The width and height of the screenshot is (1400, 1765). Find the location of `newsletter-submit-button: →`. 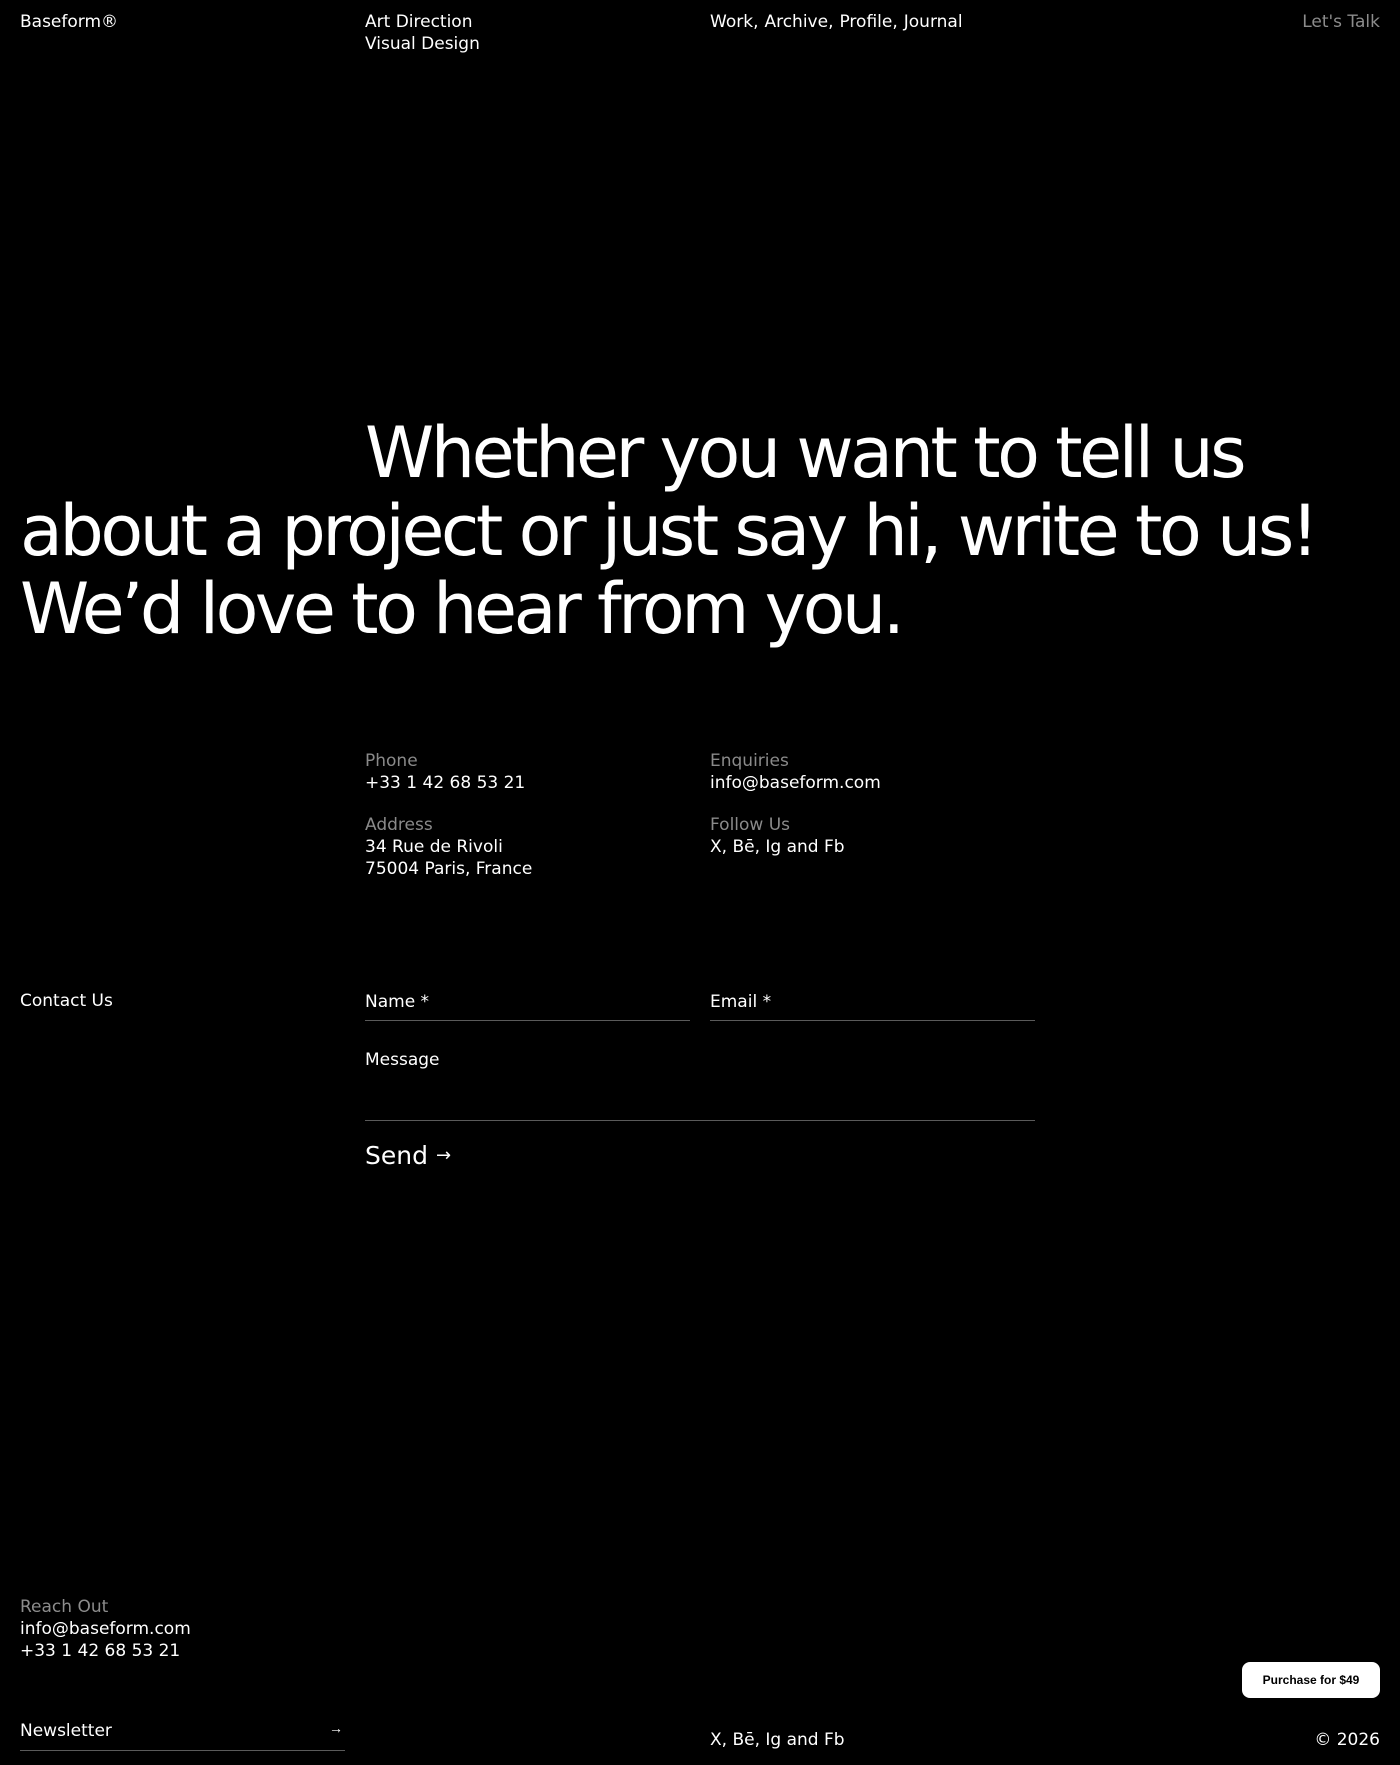

newsletter-submit-button: → is located at coordinates (336, 1728).